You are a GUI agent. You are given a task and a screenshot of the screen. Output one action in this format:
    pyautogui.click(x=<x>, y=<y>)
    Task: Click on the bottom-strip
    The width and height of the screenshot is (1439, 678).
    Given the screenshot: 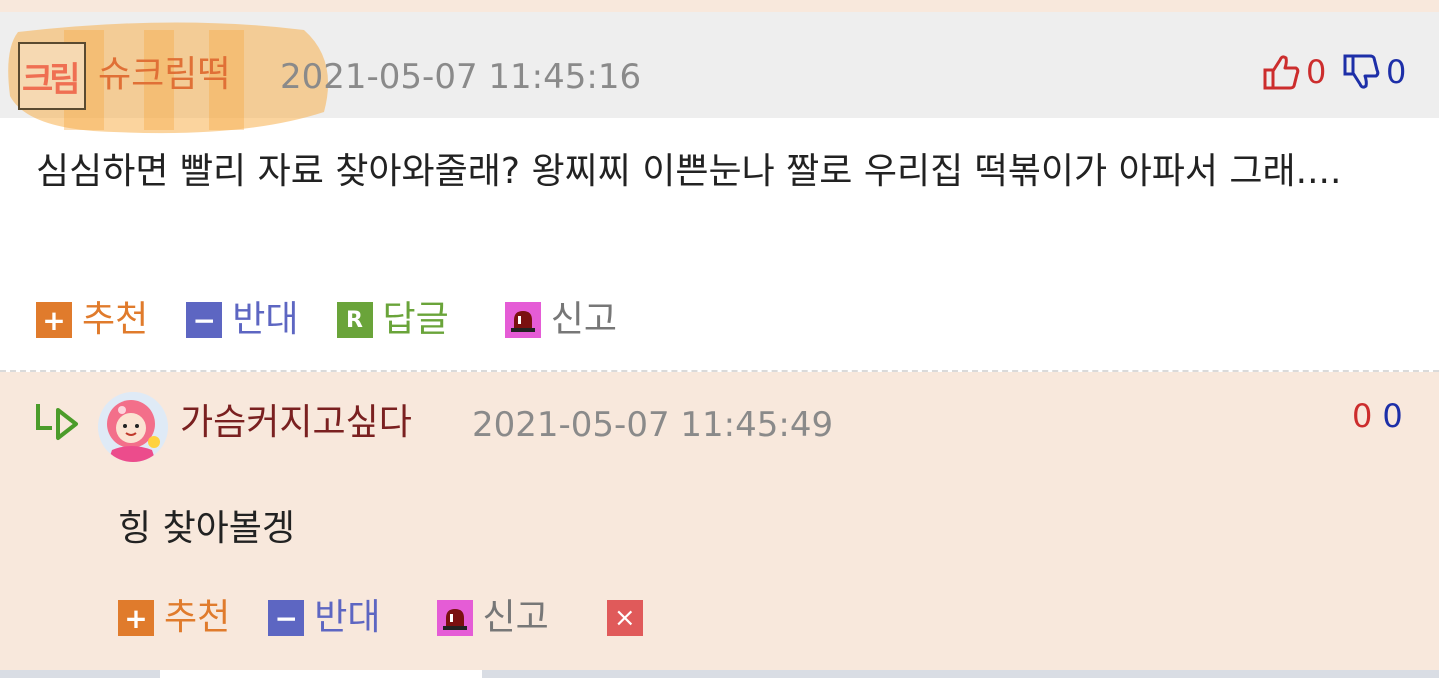 What is the action you would take?
    pyautogui.click(x=719, y=674)
    